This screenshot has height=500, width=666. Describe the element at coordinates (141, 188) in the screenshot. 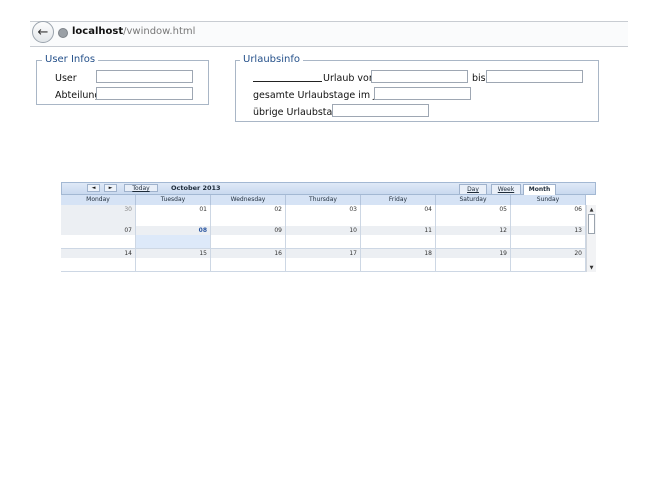

I see `today-button: Today` at that location.